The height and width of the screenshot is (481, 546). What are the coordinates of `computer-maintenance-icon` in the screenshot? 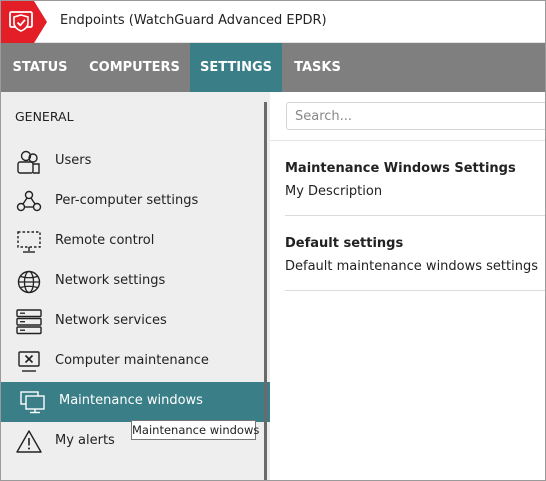 It's located at (29, 361).